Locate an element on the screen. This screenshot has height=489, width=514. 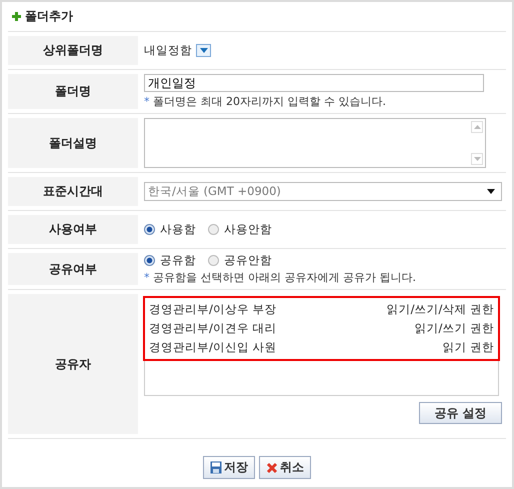
sharer-name: 경영관리부/이상우 부장 is located at coordinates (213, 309).